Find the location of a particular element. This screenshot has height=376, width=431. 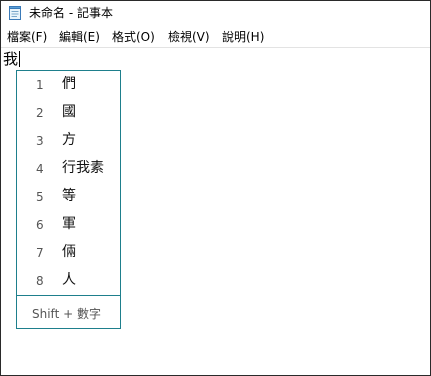

candidate-item: 5 等 is located at coordinates (68, 197).